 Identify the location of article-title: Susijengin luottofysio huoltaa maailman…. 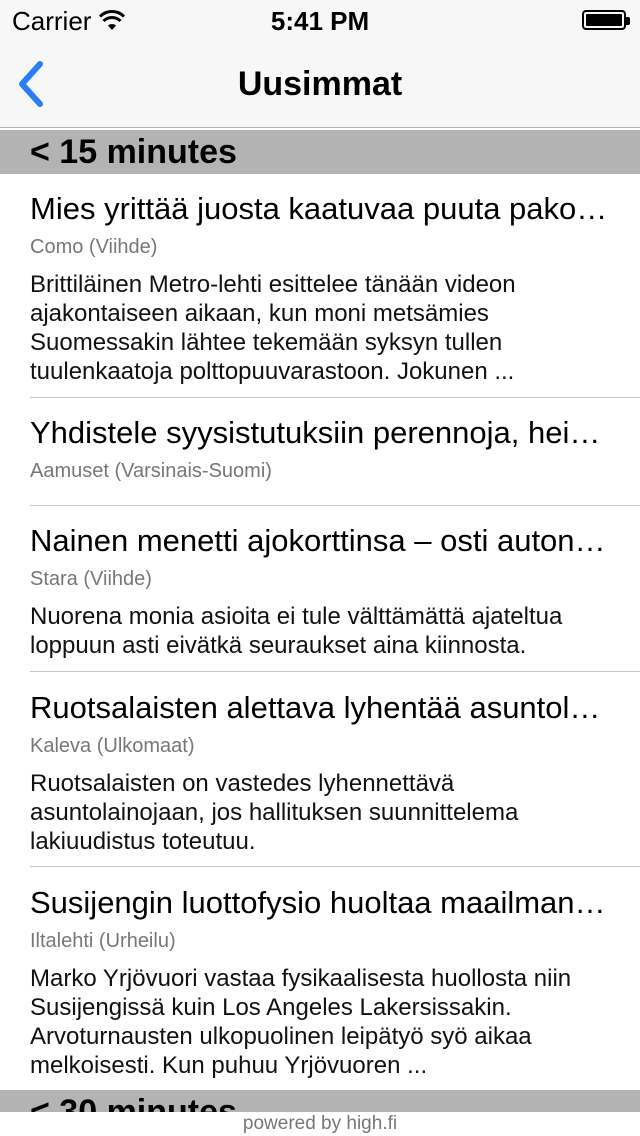
(318, 902).